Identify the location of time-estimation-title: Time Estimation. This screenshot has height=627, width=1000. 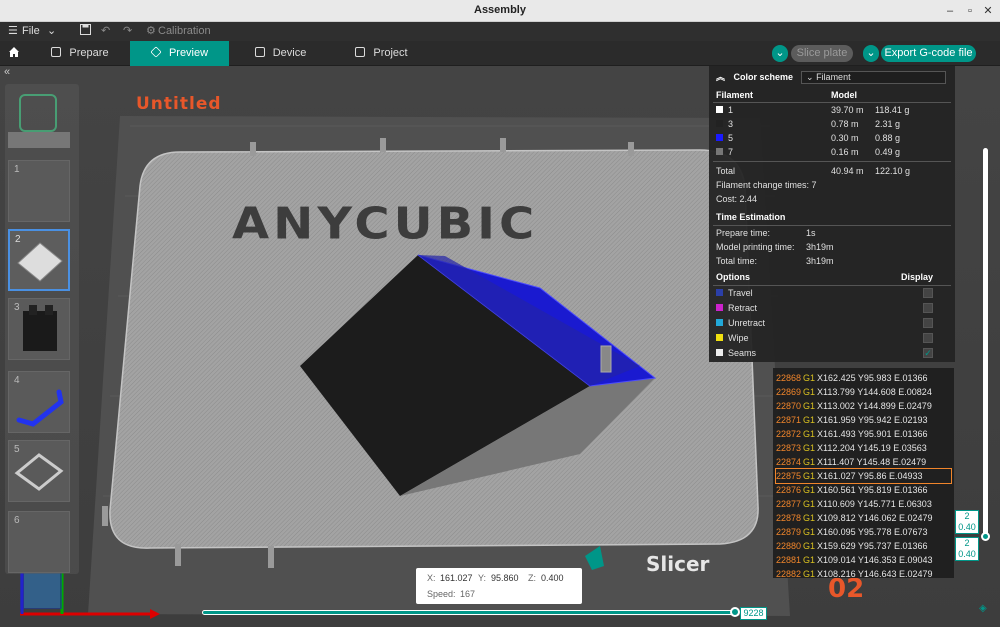
(751, 217).